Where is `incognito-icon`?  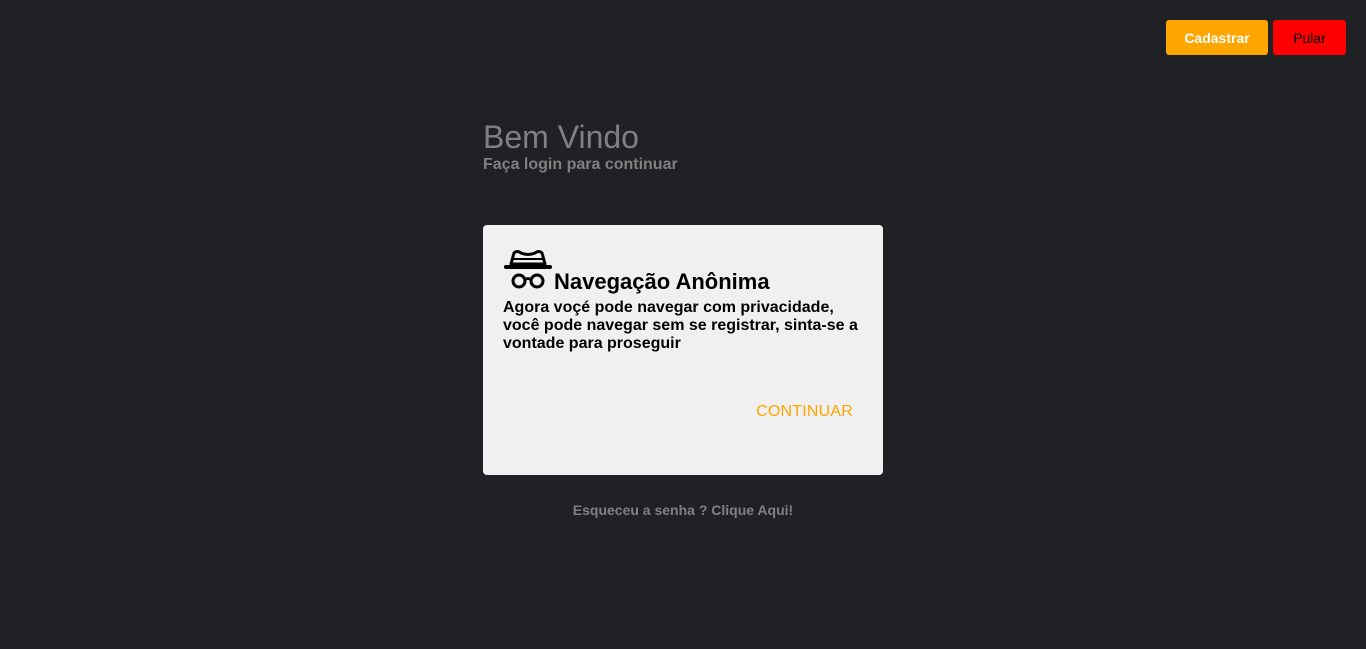 incognito-icon is located at coordinates (528, 270).